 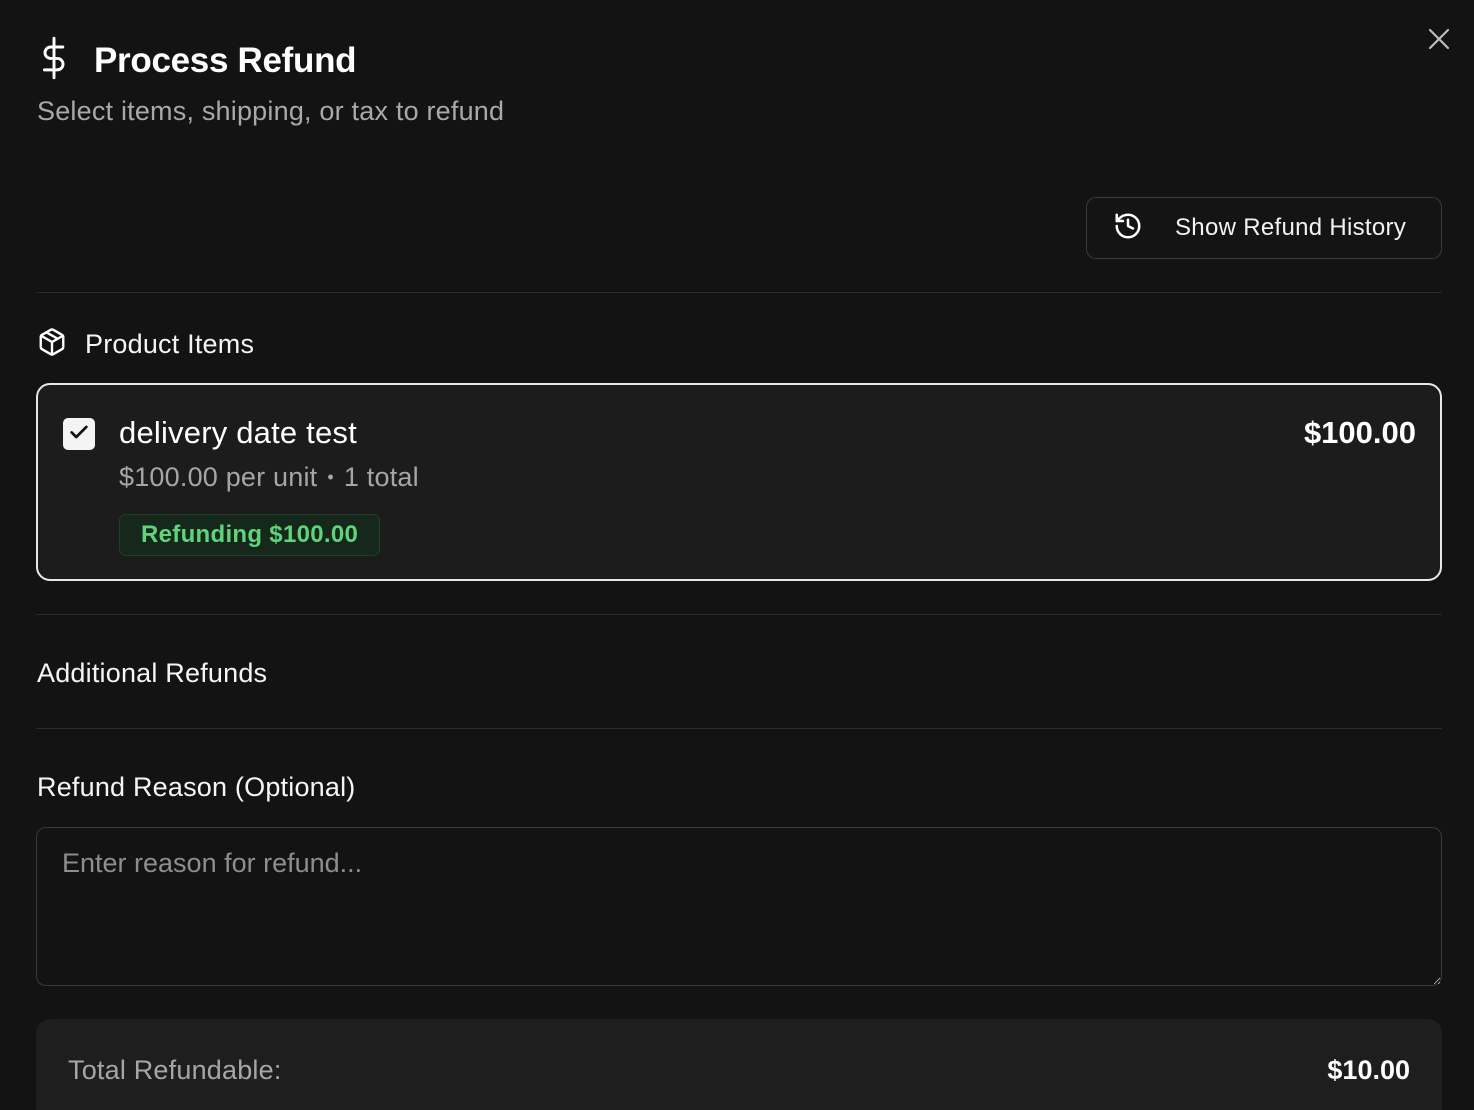 What do you see at coordinates (225, 60) in the screenshot?
I see `page-title: Process Refund` at bounding box center [225, 60].